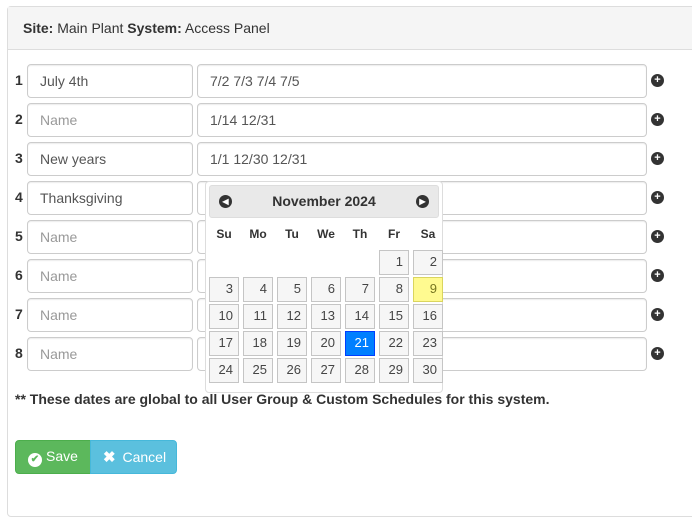 The image size is (692, 531). What do you see at coordinates (360, 234) in the screenshot?
I see `weekday-header: Th` at bounding box center [360, 234].